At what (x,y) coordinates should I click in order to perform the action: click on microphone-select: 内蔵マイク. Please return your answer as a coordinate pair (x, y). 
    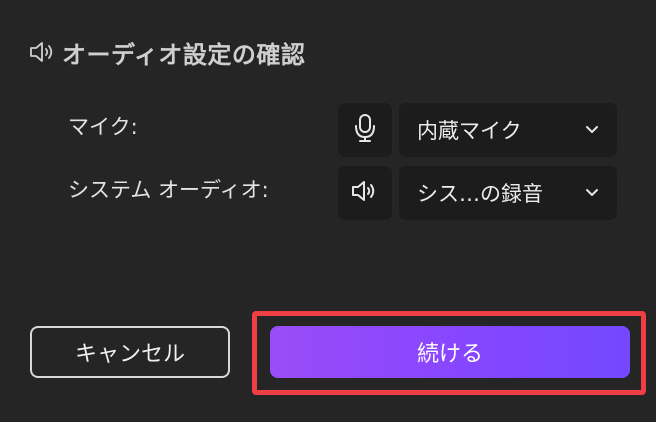
    Looking at the image, I should click on (508, 130).